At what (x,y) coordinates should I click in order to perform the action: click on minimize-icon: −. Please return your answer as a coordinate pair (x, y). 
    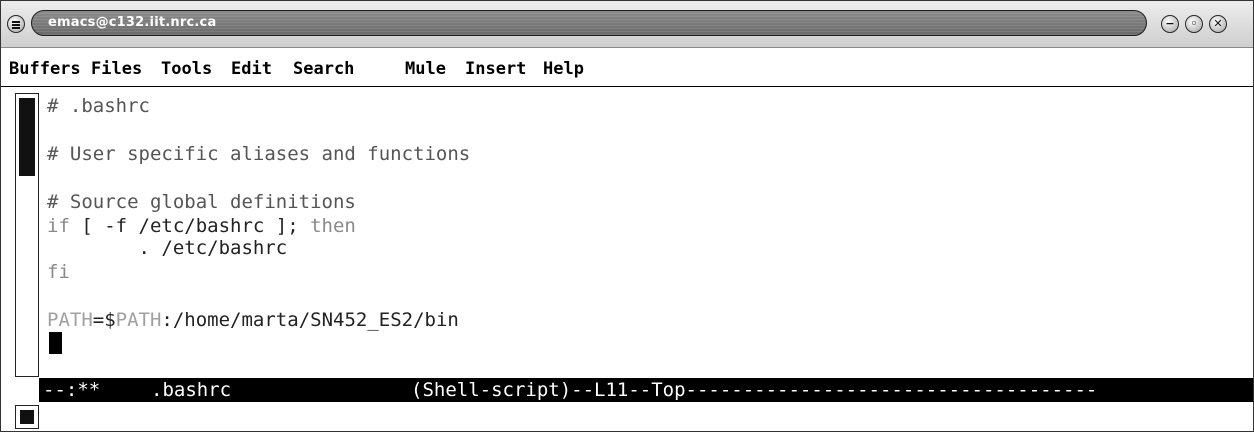
    Looking at the image, I should click on (1170, 23).